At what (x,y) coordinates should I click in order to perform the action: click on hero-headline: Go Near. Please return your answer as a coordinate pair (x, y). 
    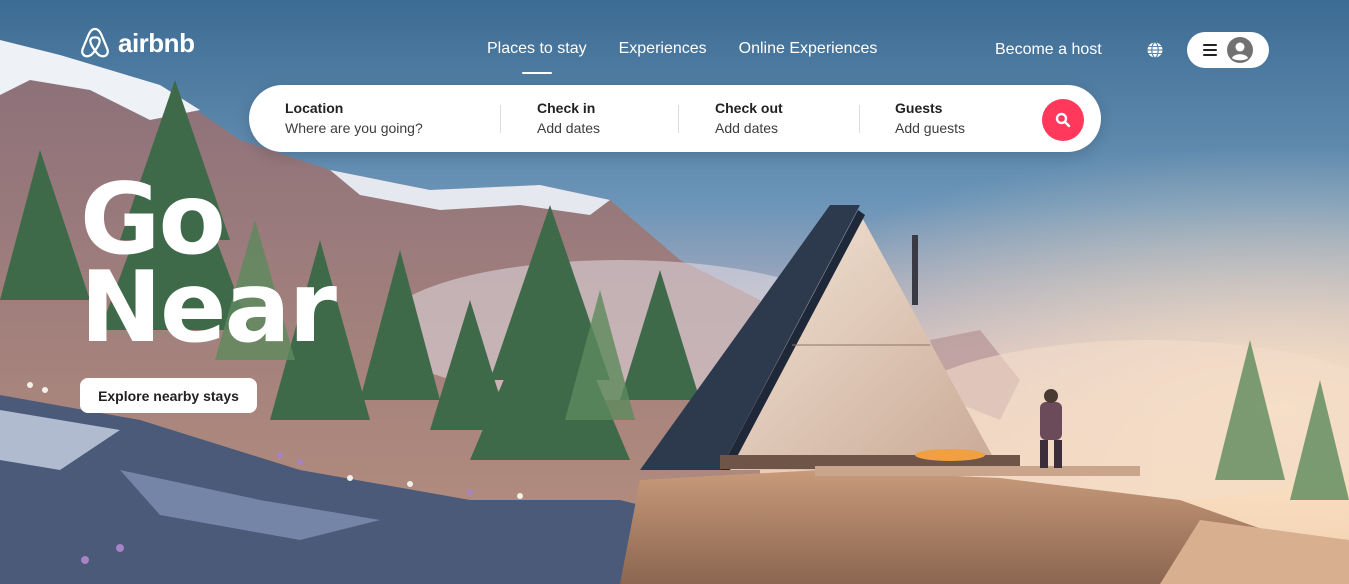
    Looking at the image, I should click on (208, 268).